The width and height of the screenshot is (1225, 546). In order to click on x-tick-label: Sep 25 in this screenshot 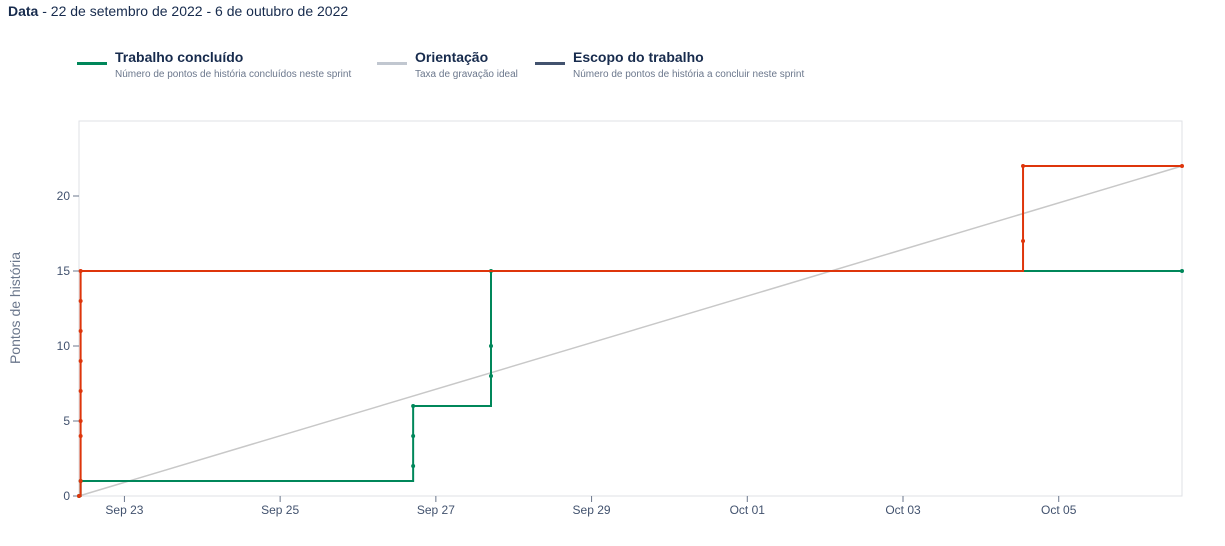, I will do `click(280, 510)`.